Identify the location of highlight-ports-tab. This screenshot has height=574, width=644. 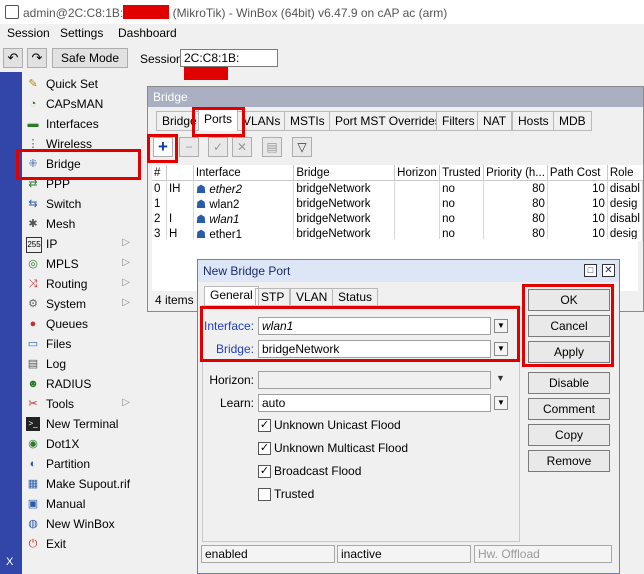
(218, 122).